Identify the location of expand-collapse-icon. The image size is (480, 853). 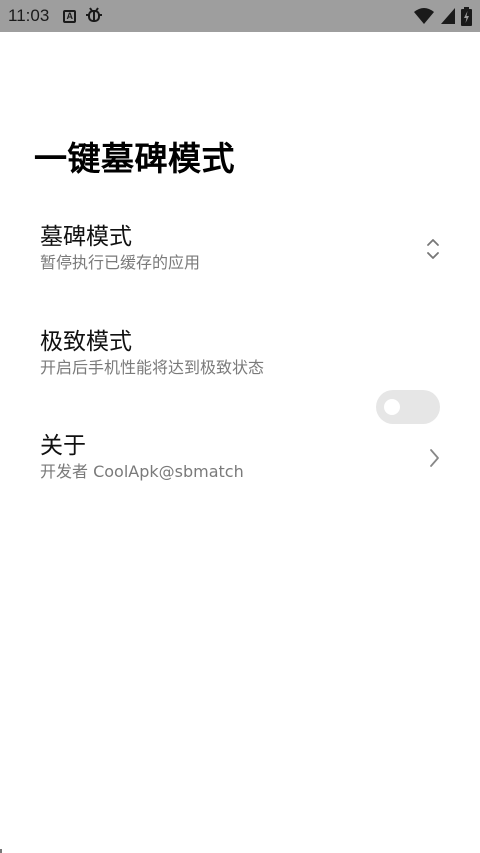
(433, 251).